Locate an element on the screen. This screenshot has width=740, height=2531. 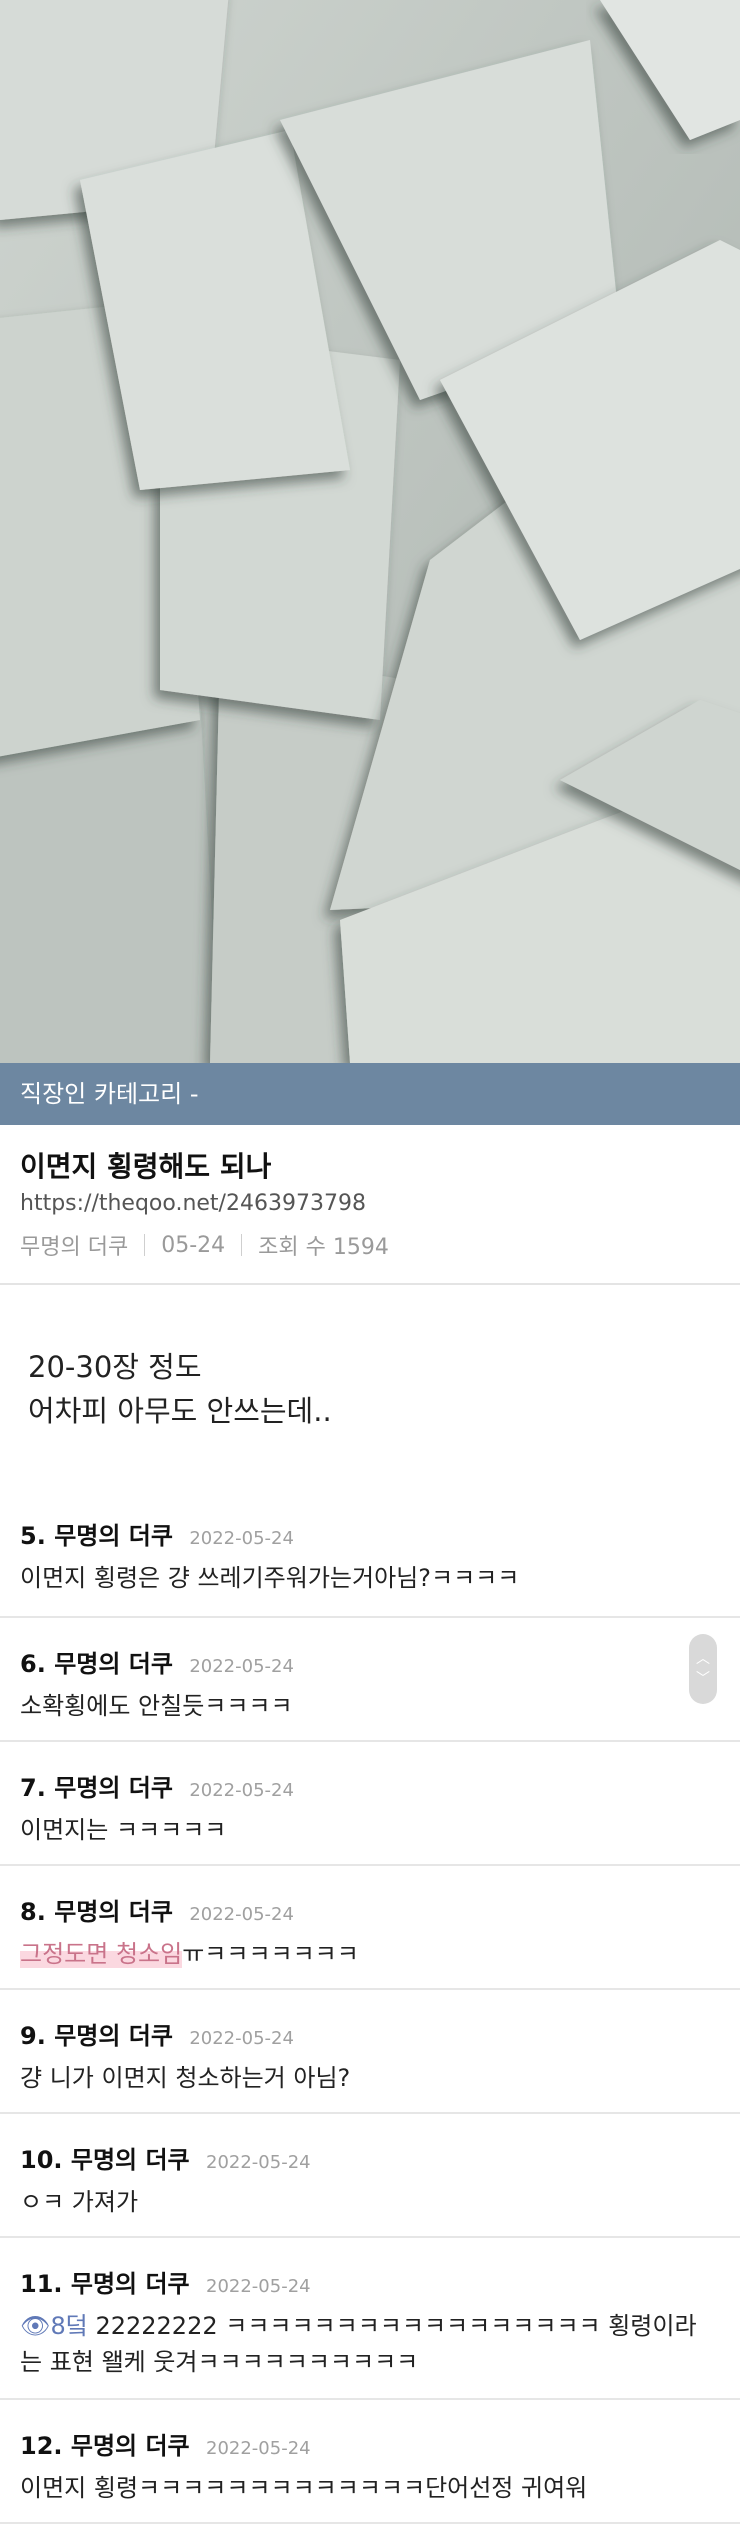
comment-number: 8. is located at coordinates (33, 1912).